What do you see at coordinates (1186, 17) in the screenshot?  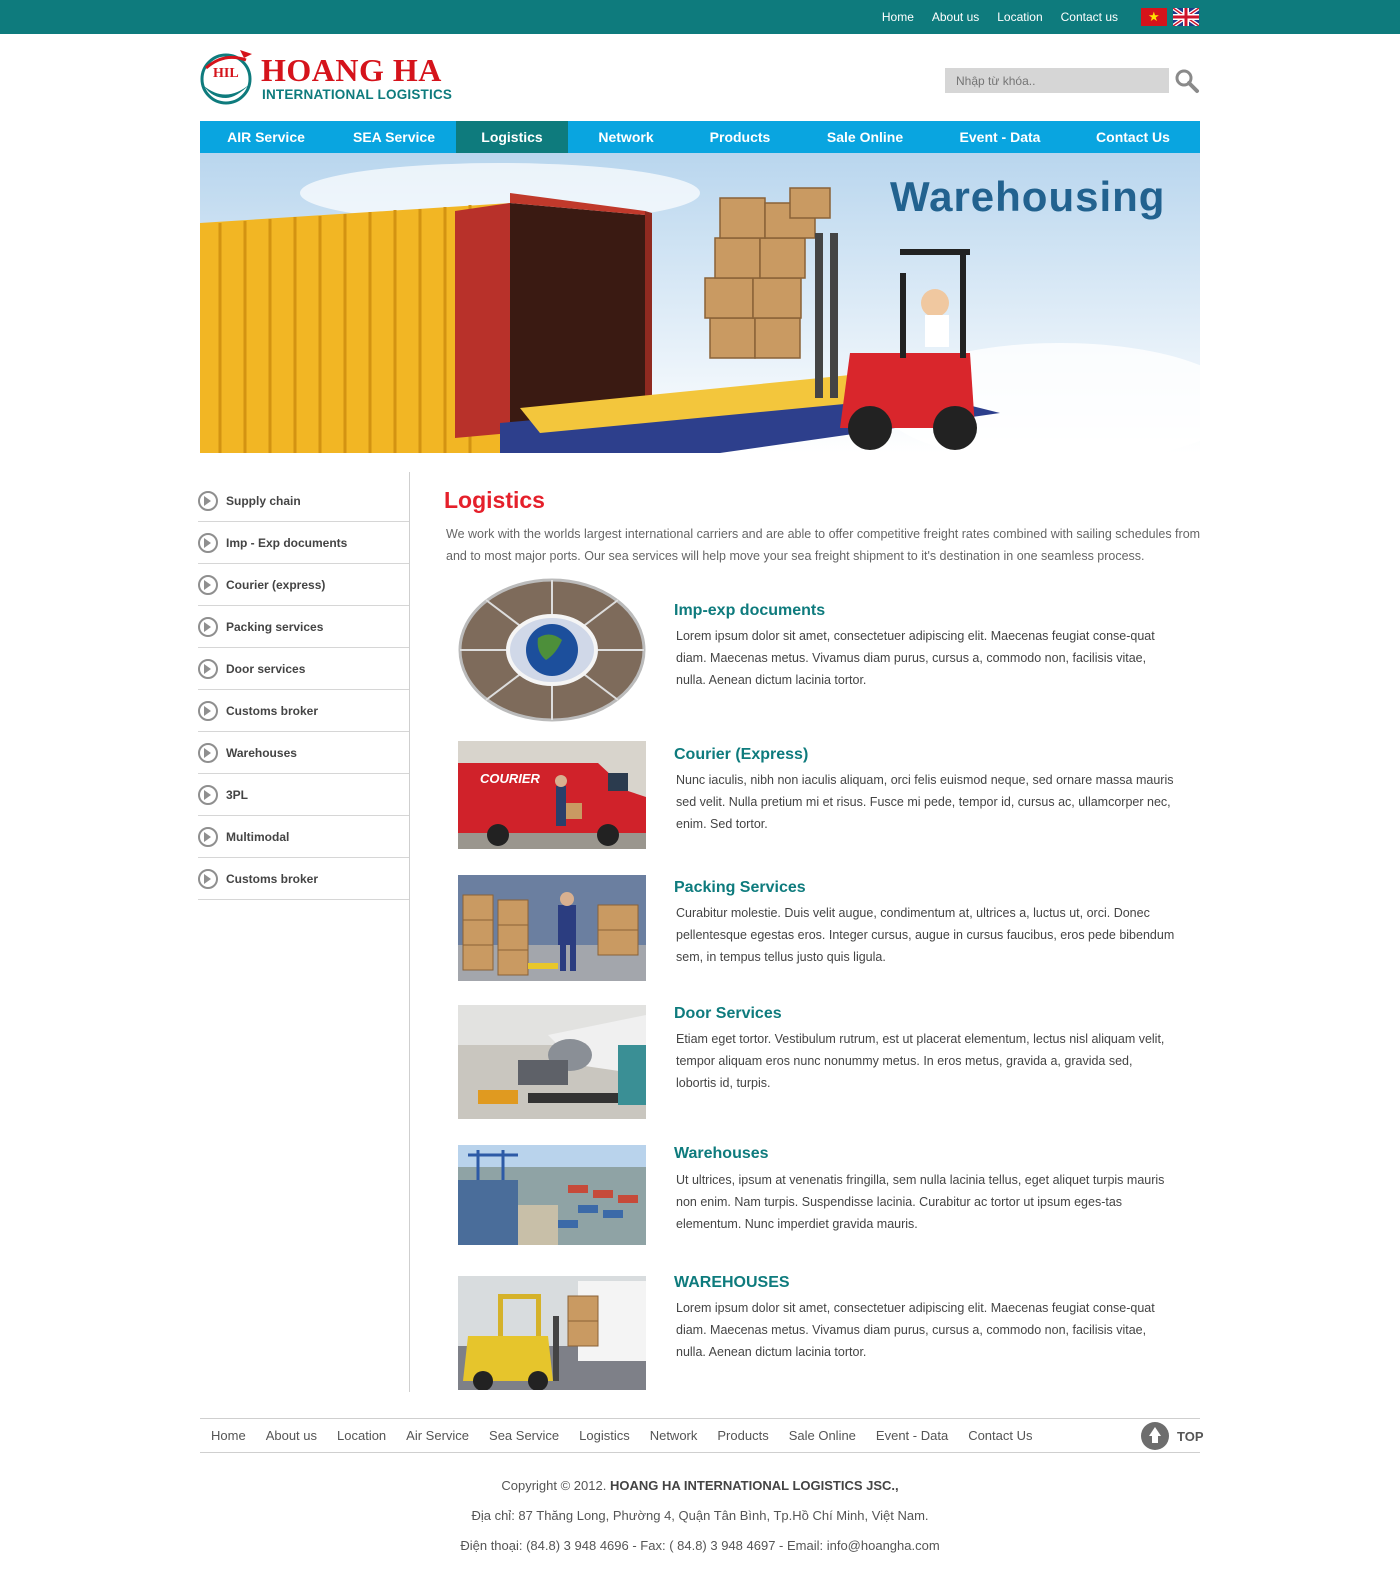 I see `uk-flag-icon` at bounding box center [1186, 17].